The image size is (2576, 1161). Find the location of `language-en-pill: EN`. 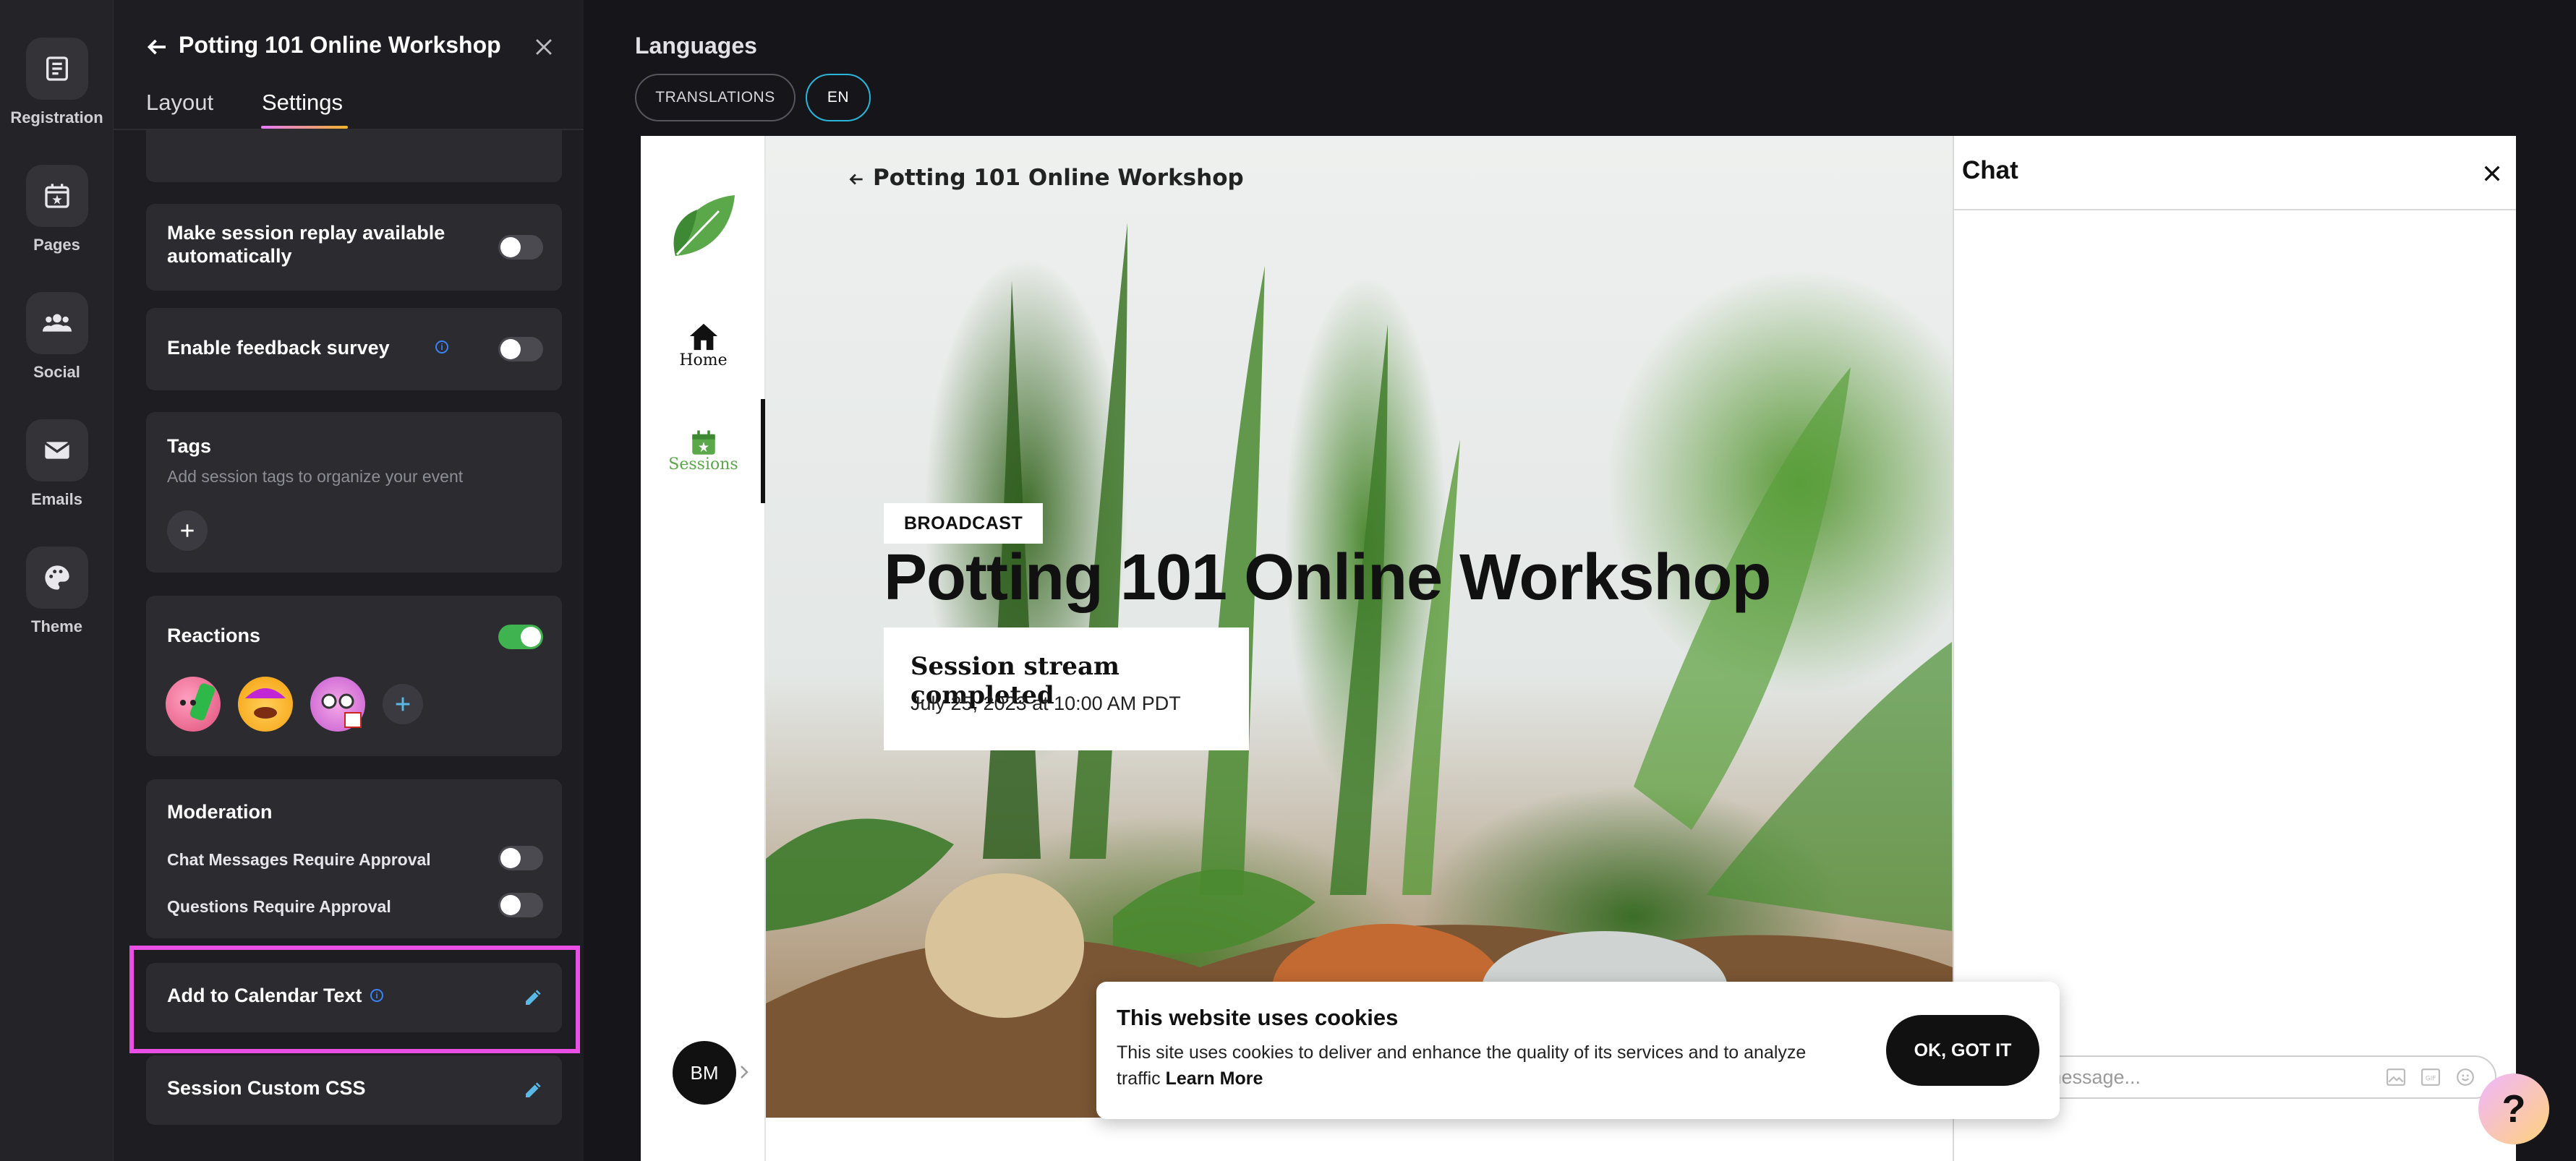

language-en-pill: EN is located at coordinates (839, 97).